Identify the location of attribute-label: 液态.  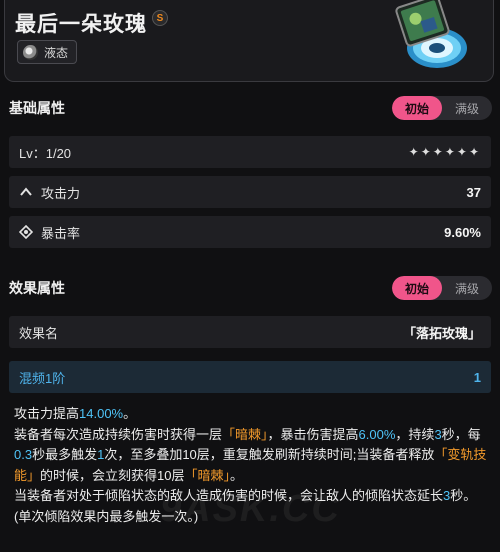
(56, 52).